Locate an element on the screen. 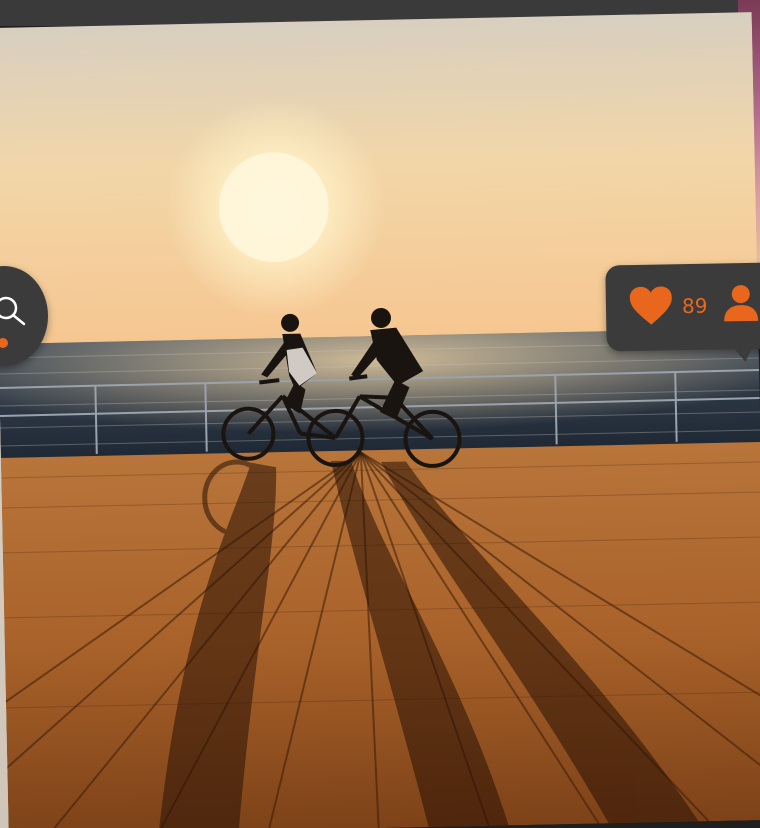 Image resolution: width=760 pixels, height=828 pixels. user-icon is located at coordinates (741, 303).